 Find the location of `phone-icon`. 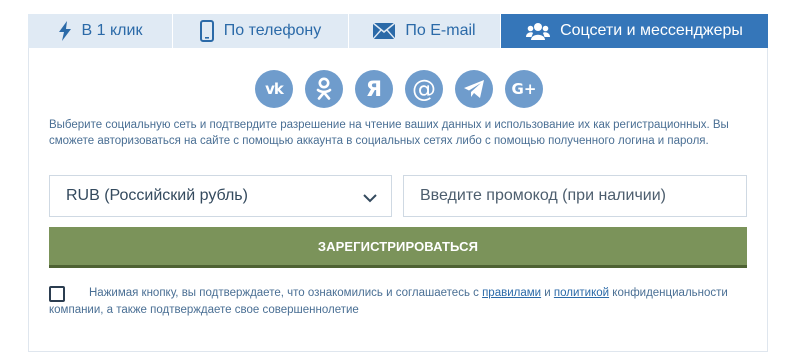

phone-icon is located at coordinates (206, 31).